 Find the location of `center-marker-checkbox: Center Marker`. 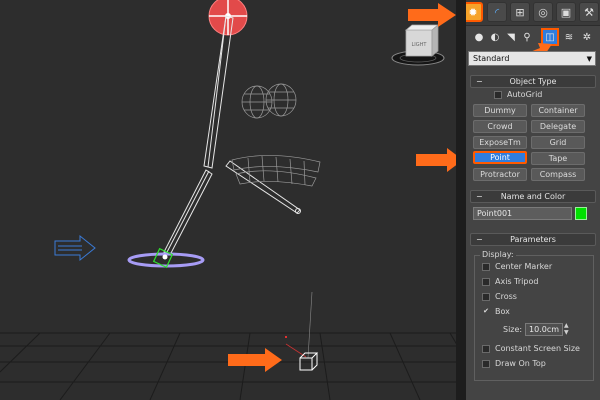

center-marker-checkbox: Center Marker is located at coordinates (517, 267).